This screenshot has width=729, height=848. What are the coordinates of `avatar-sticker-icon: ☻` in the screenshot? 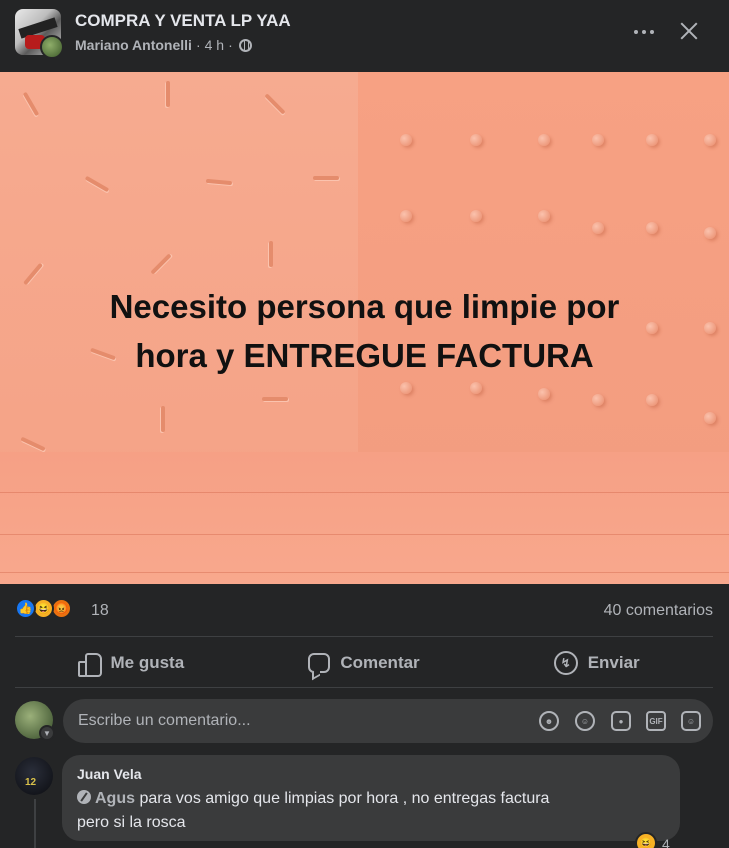 It's located at (549, 721).